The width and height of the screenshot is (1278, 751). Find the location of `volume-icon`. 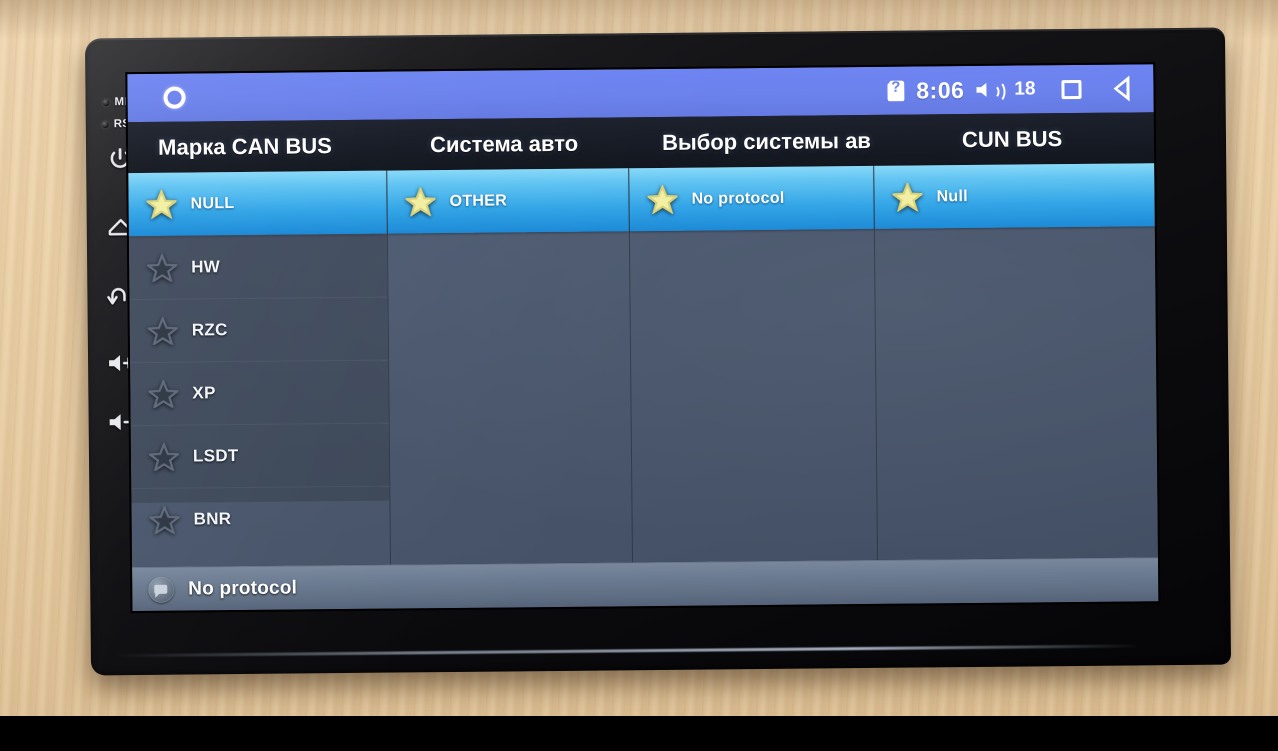

volume-icon is located at coordinates (991, 91).